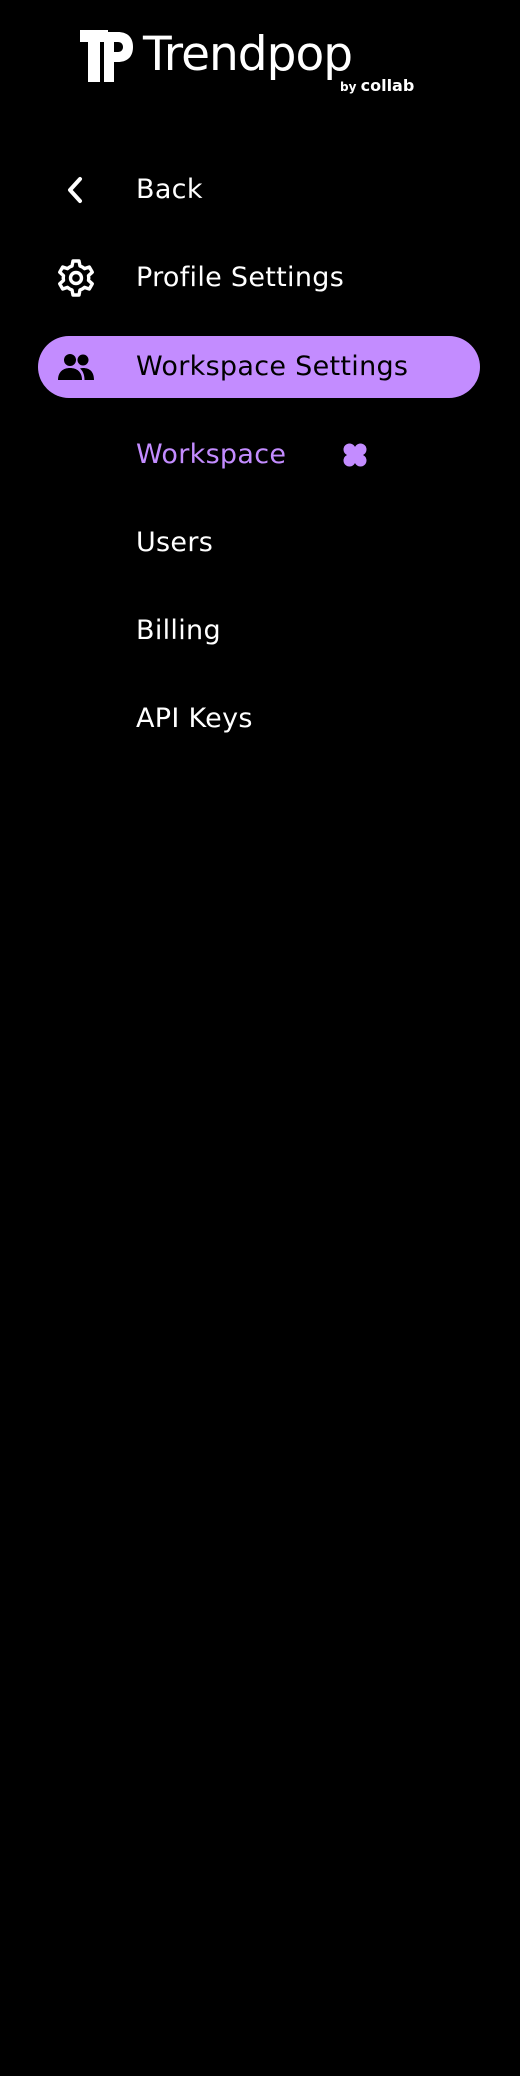 Image resolution: width=520 pixels, height=2076 pixels. What do you see at coordinates (387, 85) in the screenshot?
I see `logo-collab-text: collab` at bounding box center [387, 85].